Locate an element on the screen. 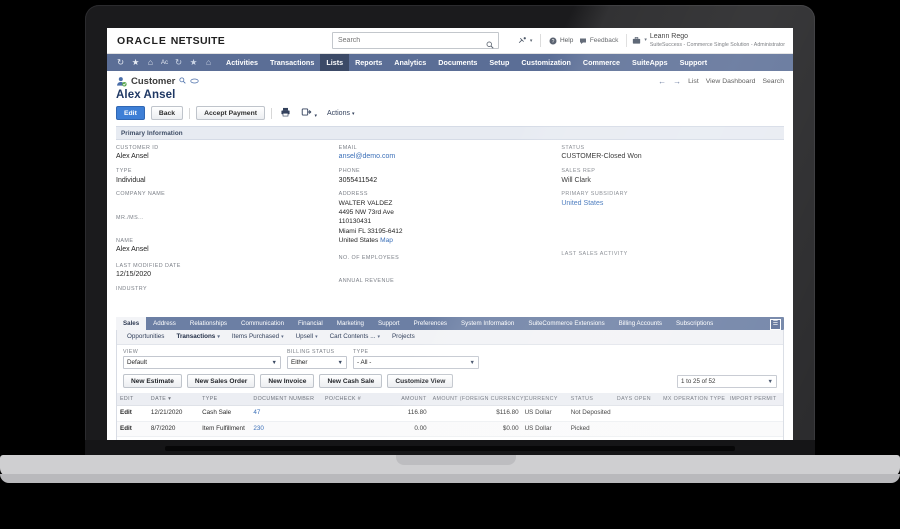  type-select: - All - ▼ is located at coordinates (416, 363).